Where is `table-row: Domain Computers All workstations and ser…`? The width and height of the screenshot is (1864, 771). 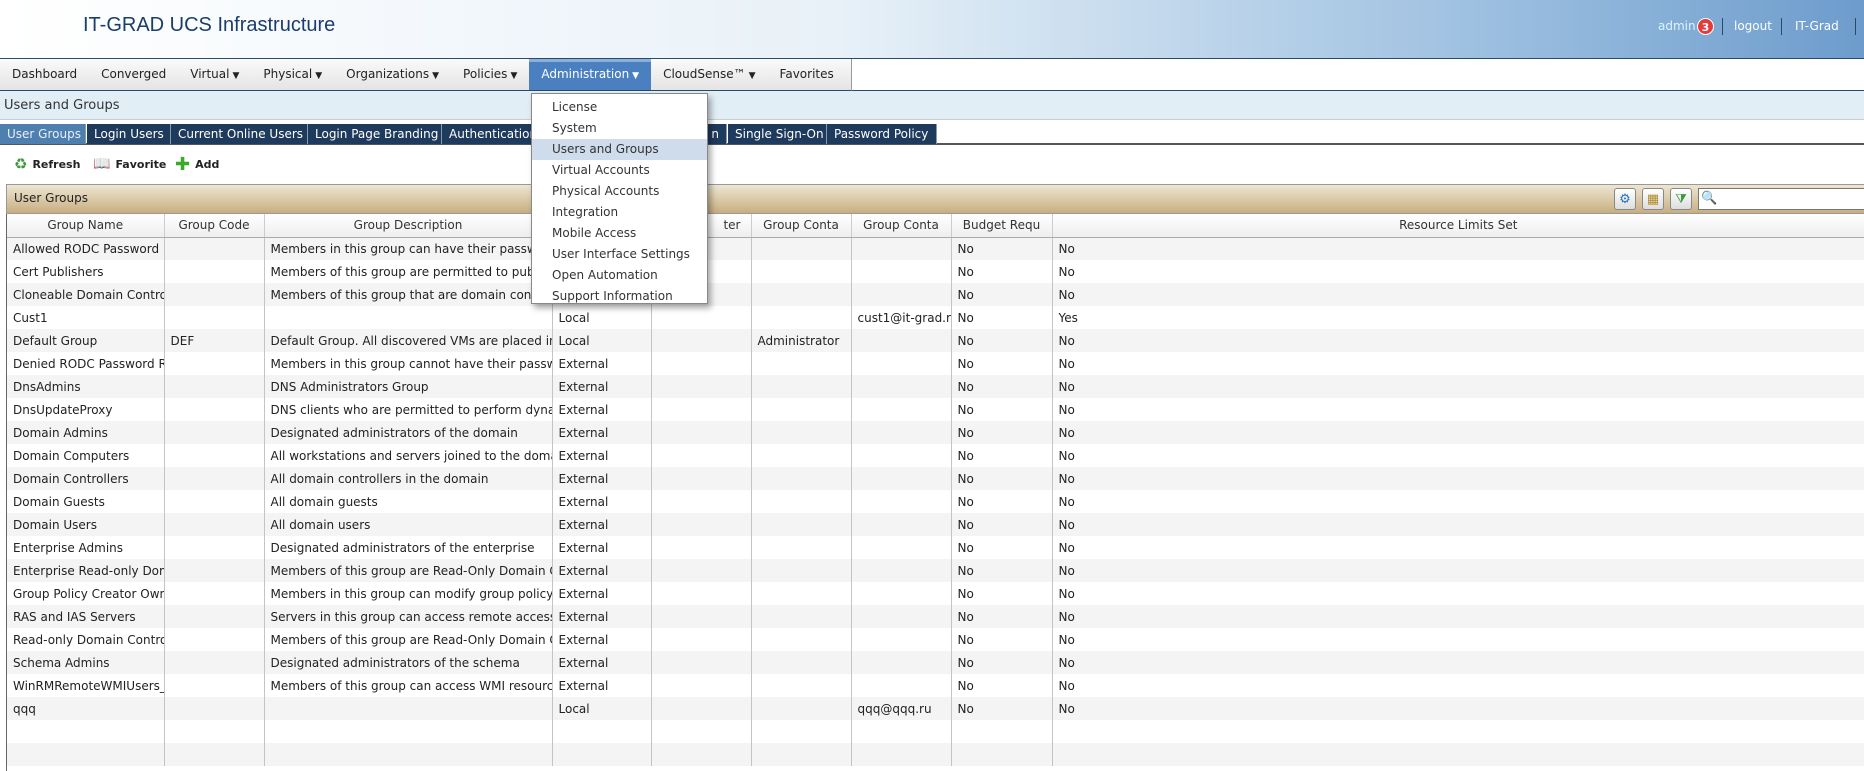
table-row: Domain Computers All workstations and ser… is located at coordinates (935, 455).